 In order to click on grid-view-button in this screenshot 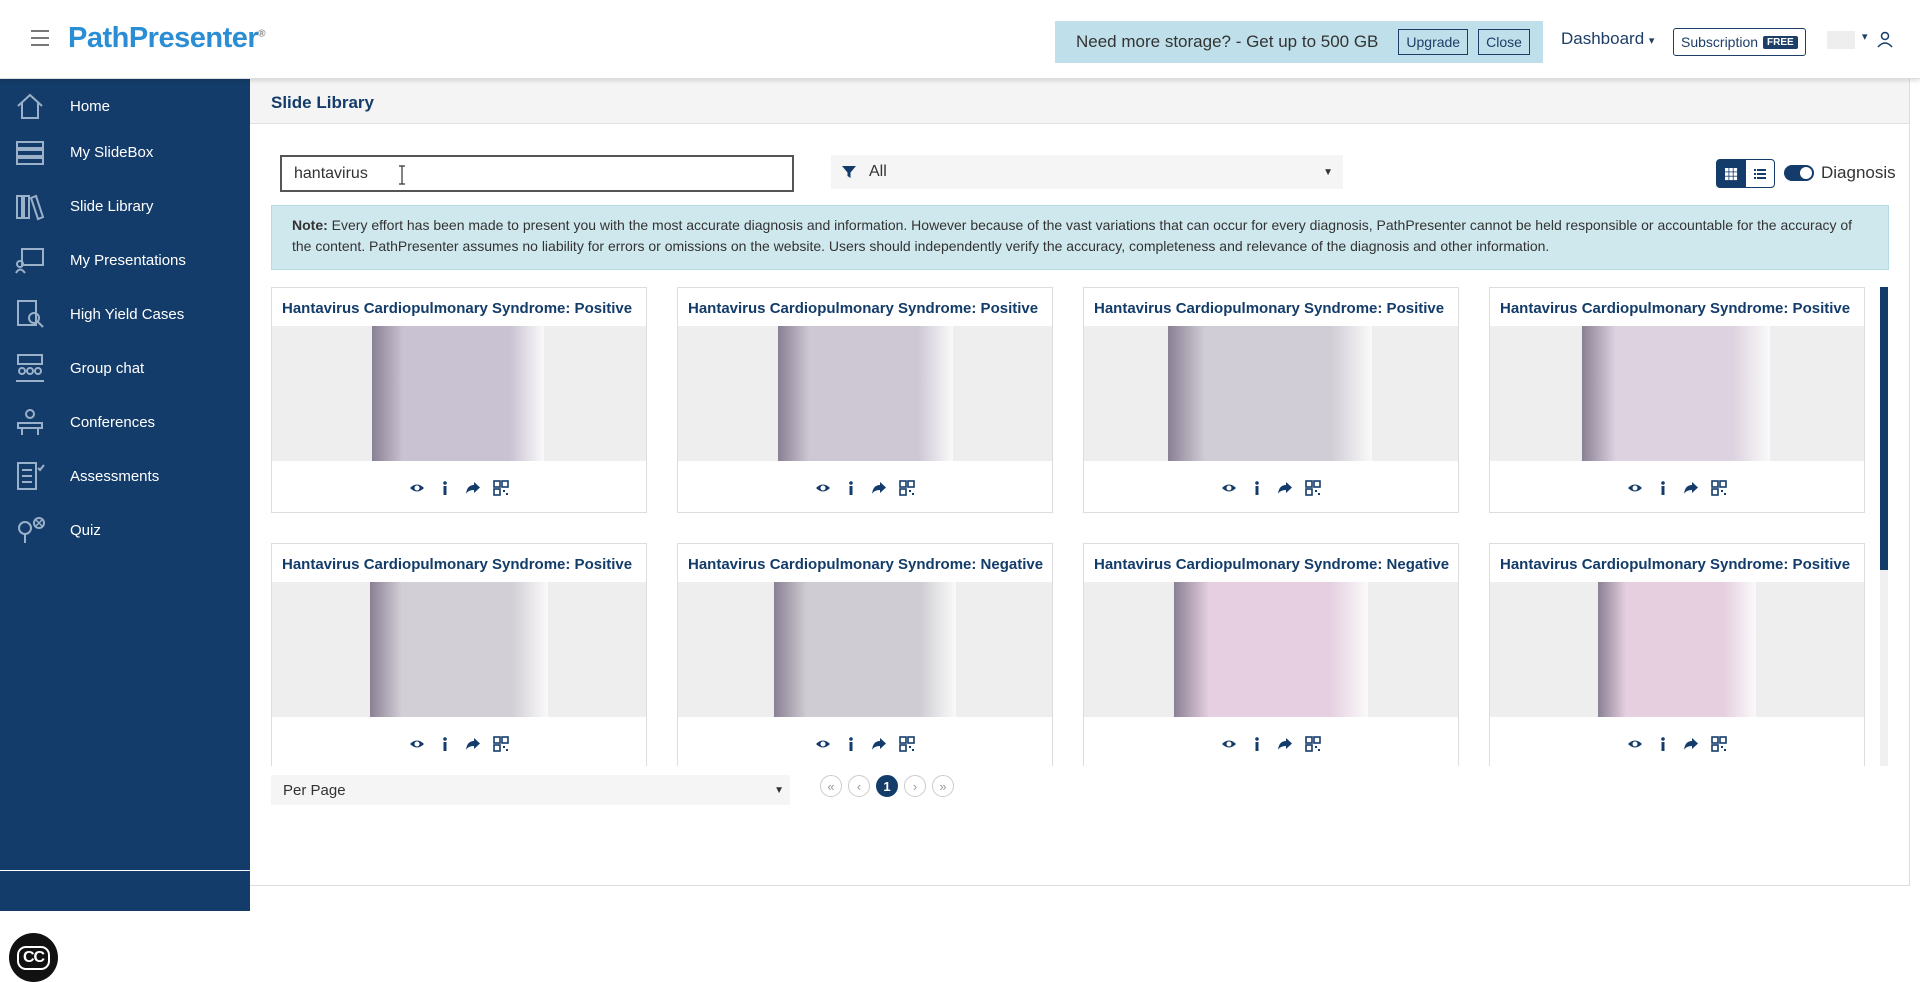, I will do `click(1731, 173)`.